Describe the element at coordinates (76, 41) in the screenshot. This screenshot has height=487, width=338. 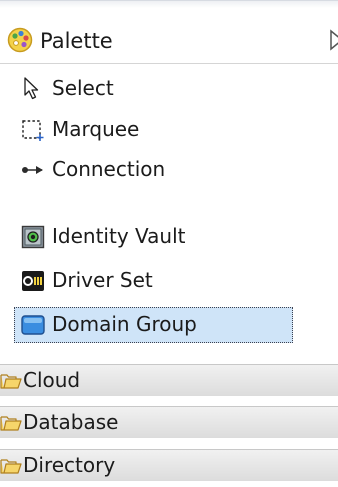
I see `palette-title: Palette` at that location.